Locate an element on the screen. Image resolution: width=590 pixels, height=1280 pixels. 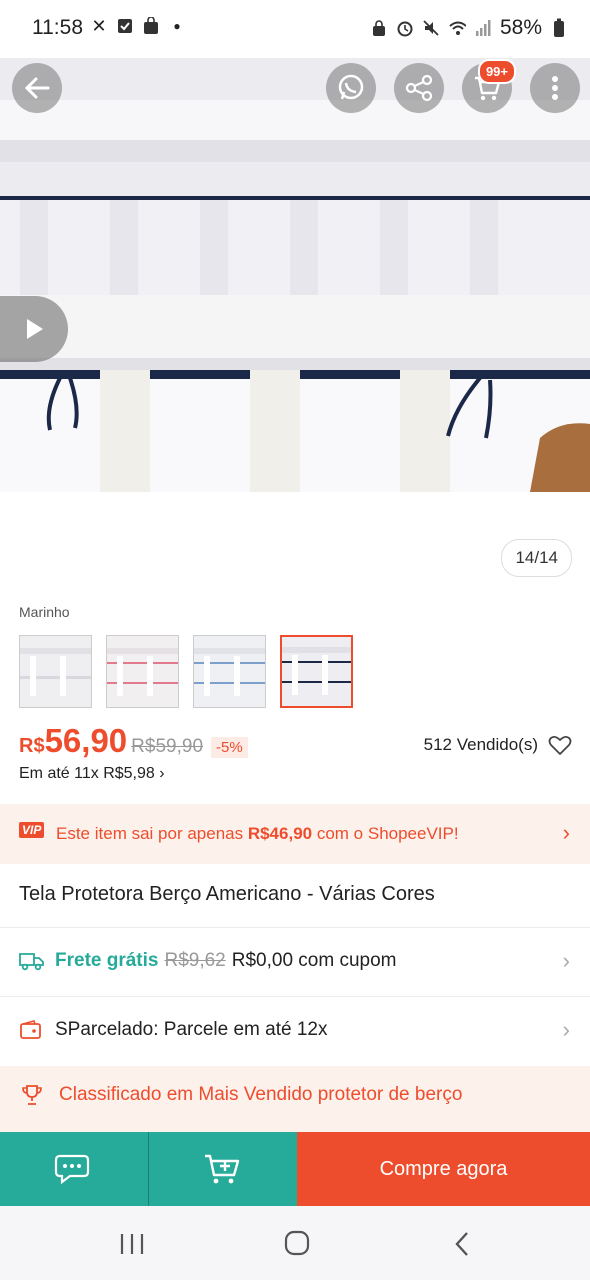
back-button is located at coordinates (37, 88).